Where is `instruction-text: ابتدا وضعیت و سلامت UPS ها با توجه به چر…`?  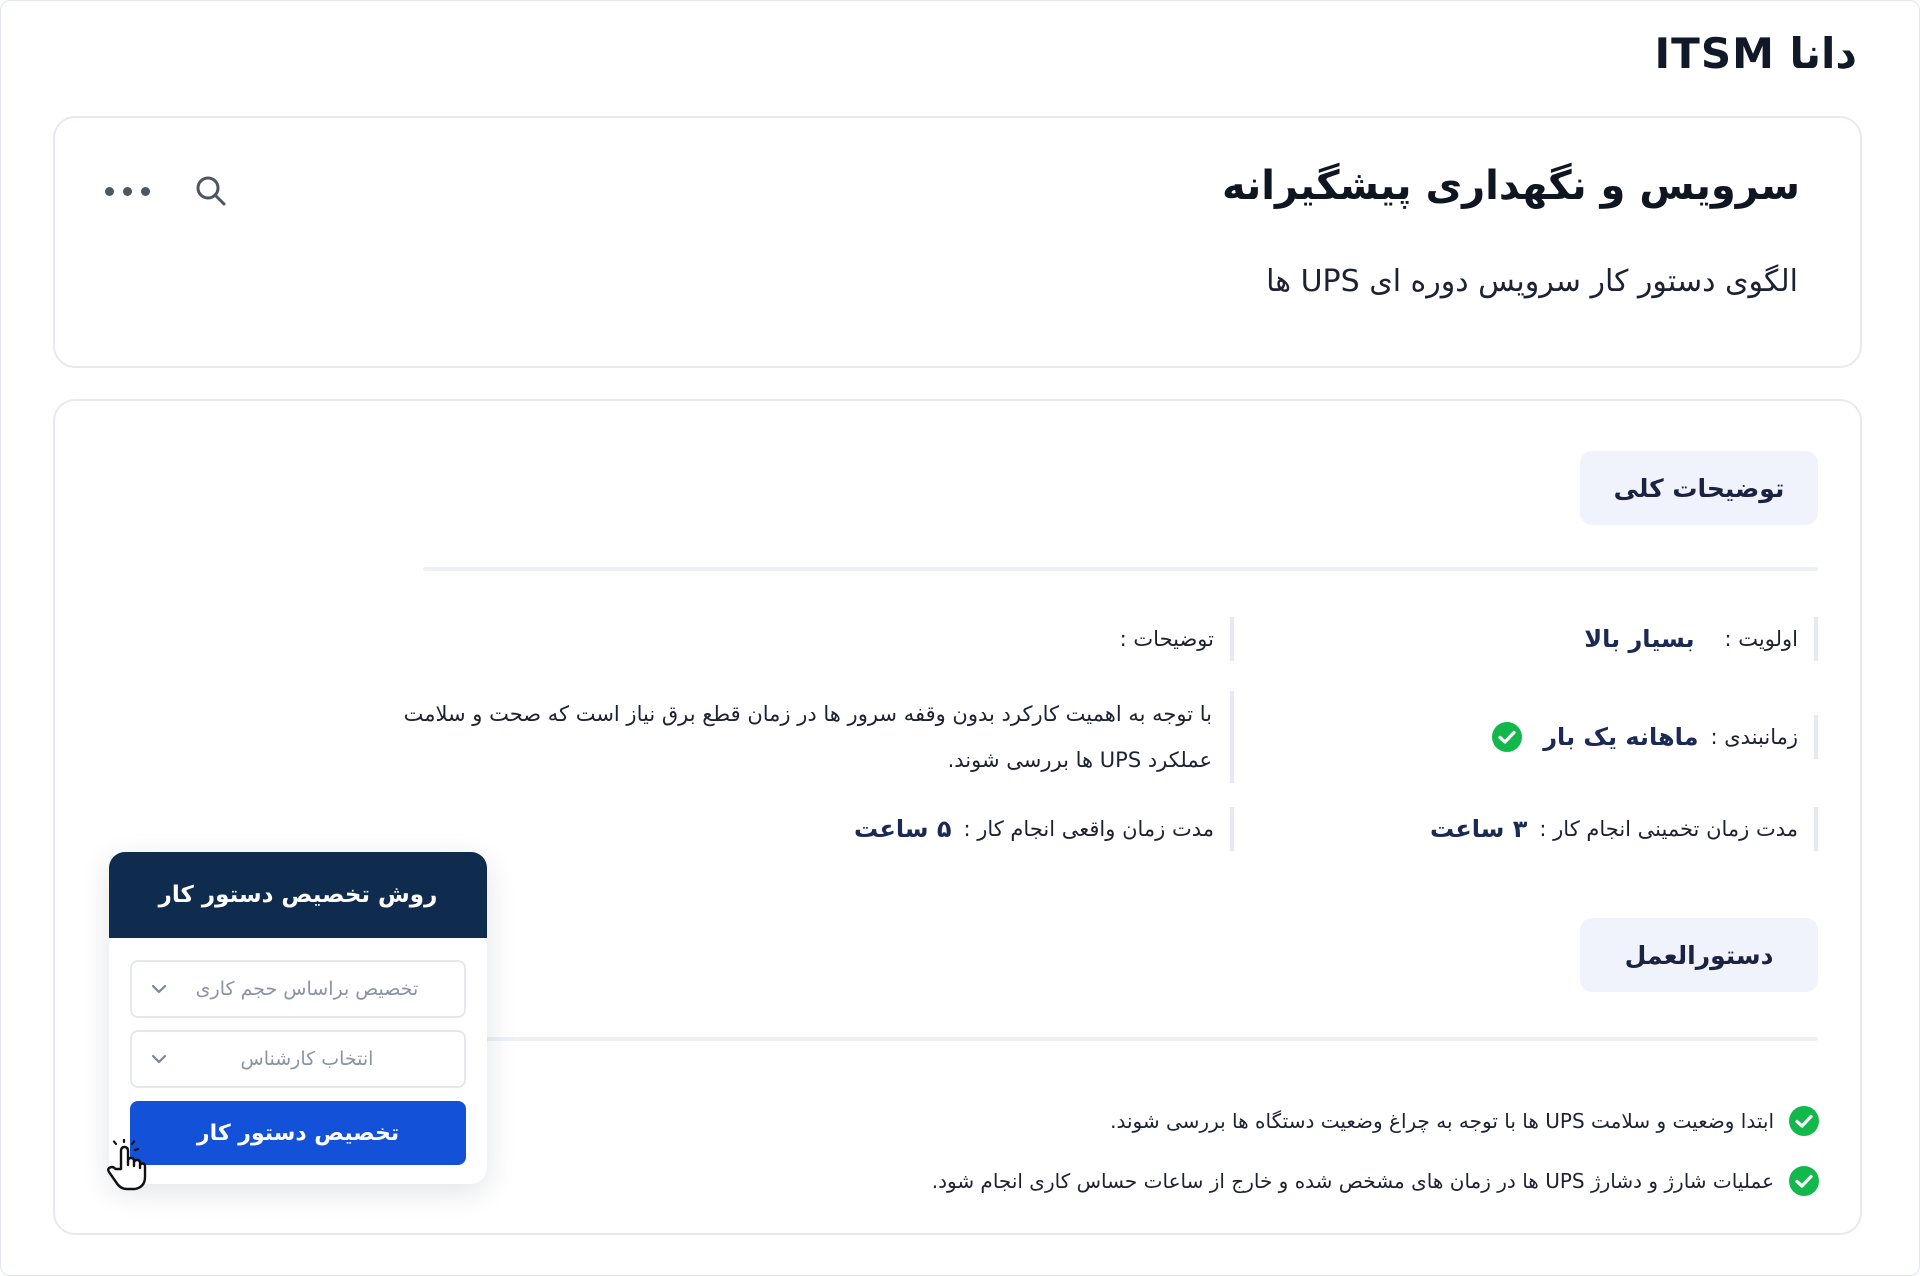
instruction-text: ابتدا وضعیت و سلامت UPS ها با توجه به چر… is located at coordinates (1442, 1121).